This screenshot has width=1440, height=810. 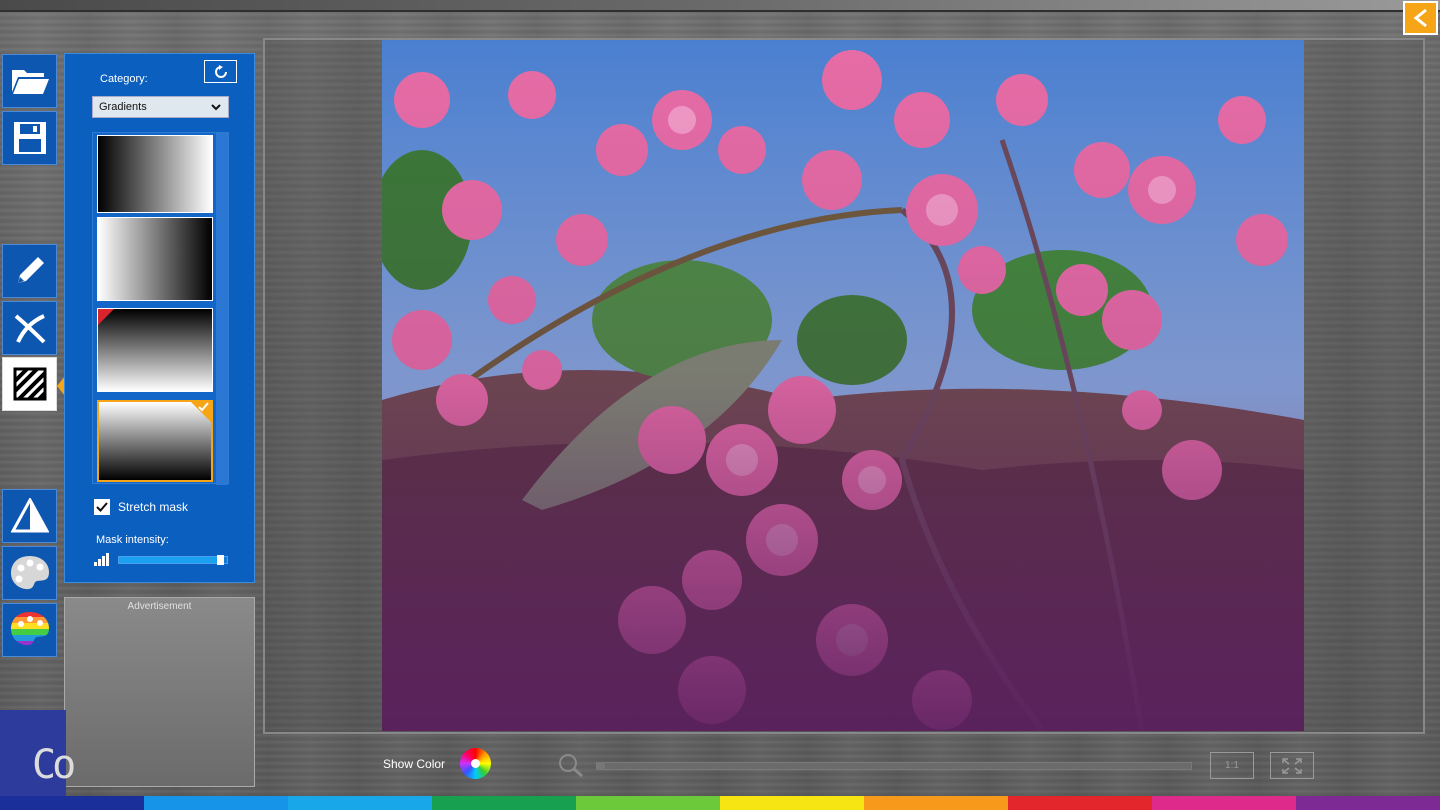 I want to click on collapse-panel-button, so click(x=1420, y=18).